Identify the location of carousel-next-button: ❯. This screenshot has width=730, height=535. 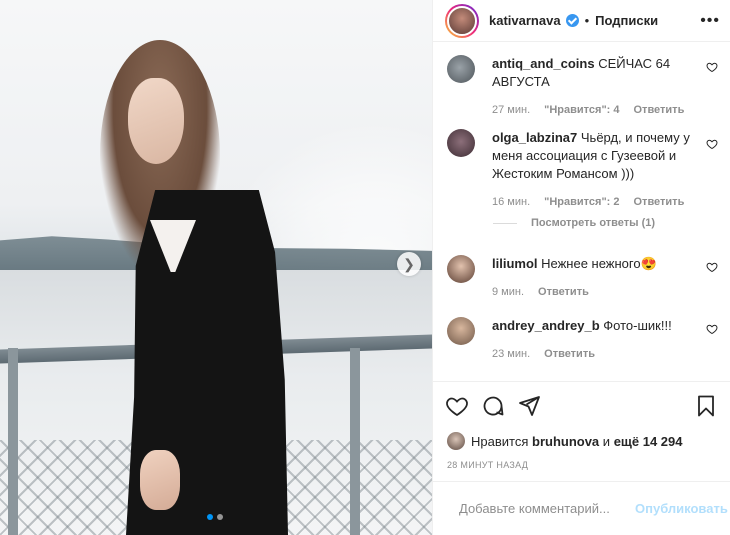
(409, 264).